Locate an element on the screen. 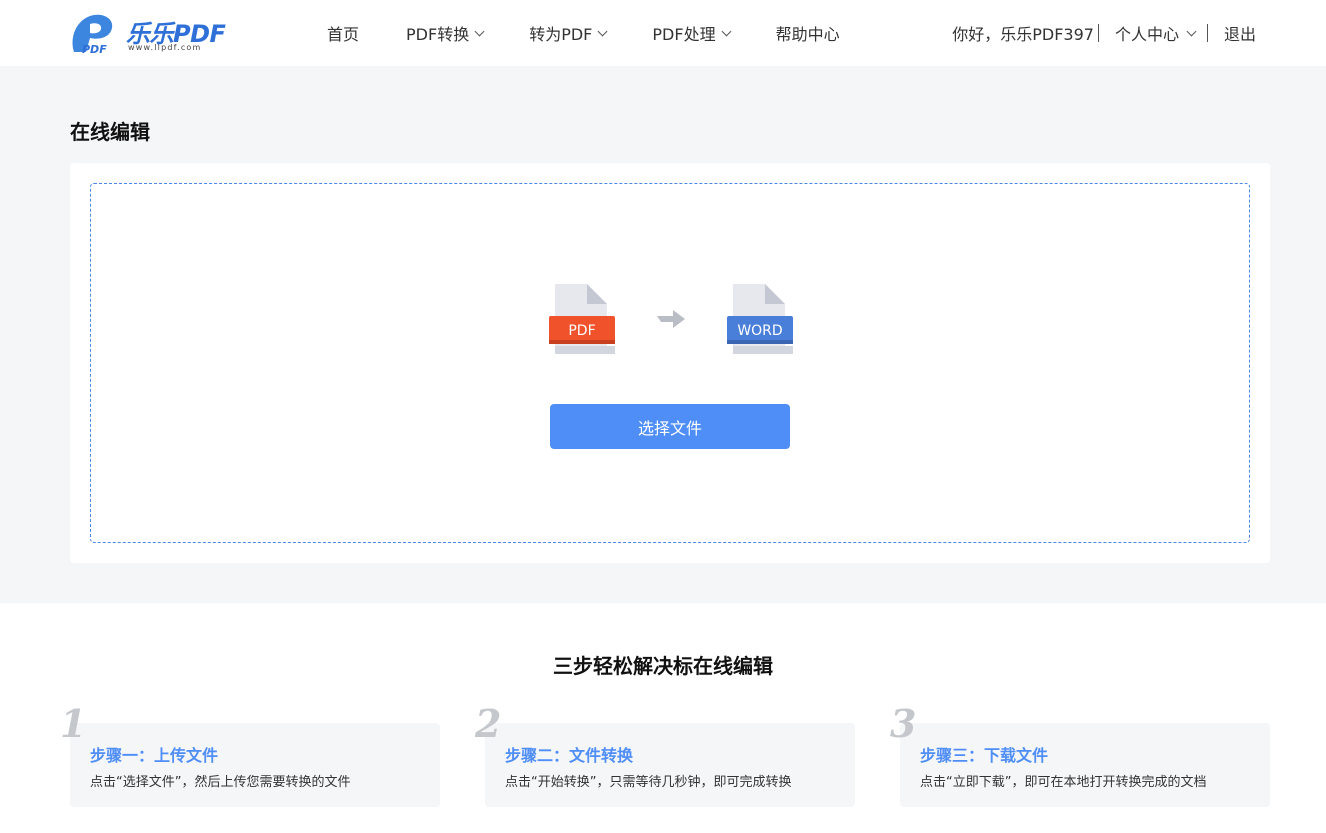  nav-help-label: 帮助中心 is located at coordinates (807, 34).